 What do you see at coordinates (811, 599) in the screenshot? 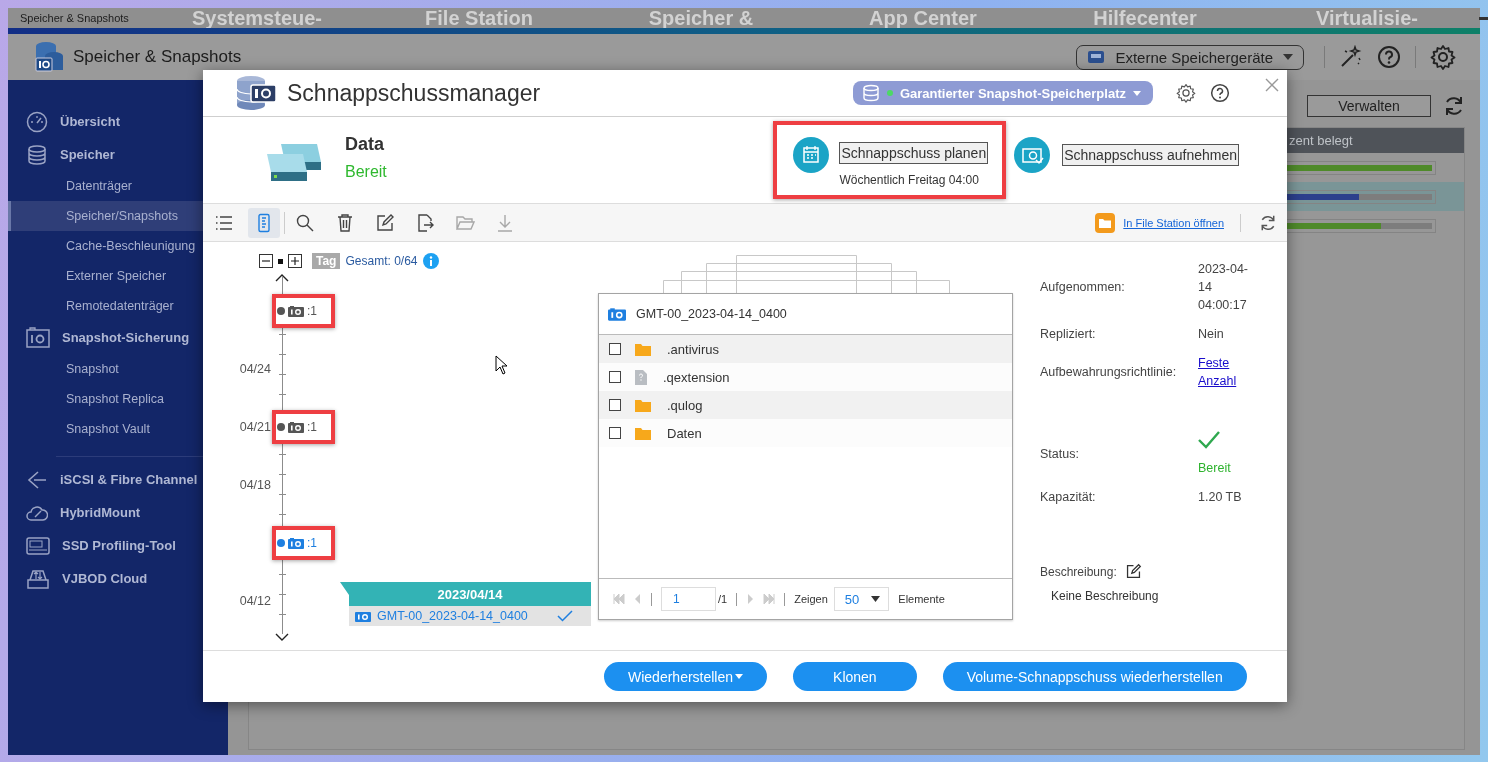
I see `show-label: Zeigen` at bounding box center [811, 599].